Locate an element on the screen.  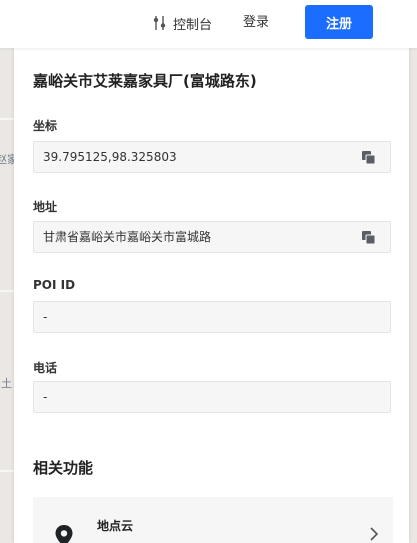
coordinates-value: 39.795125,98.325803 is located at coordinates (110, 157).